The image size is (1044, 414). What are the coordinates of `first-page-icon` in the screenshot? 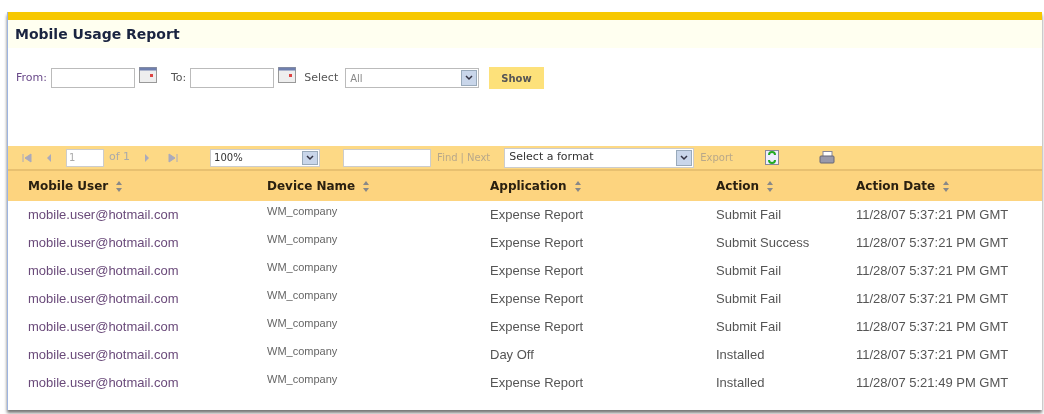 It's located at (27, 157).